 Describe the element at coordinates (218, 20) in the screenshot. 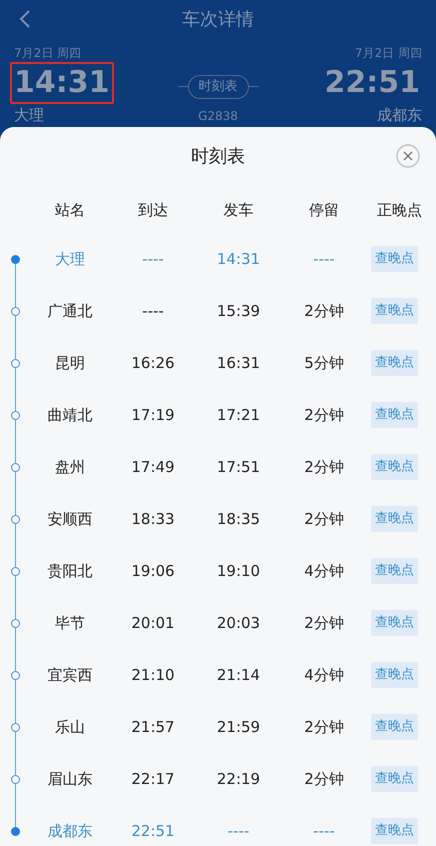

I see `page-title: 车次详情` at that location.